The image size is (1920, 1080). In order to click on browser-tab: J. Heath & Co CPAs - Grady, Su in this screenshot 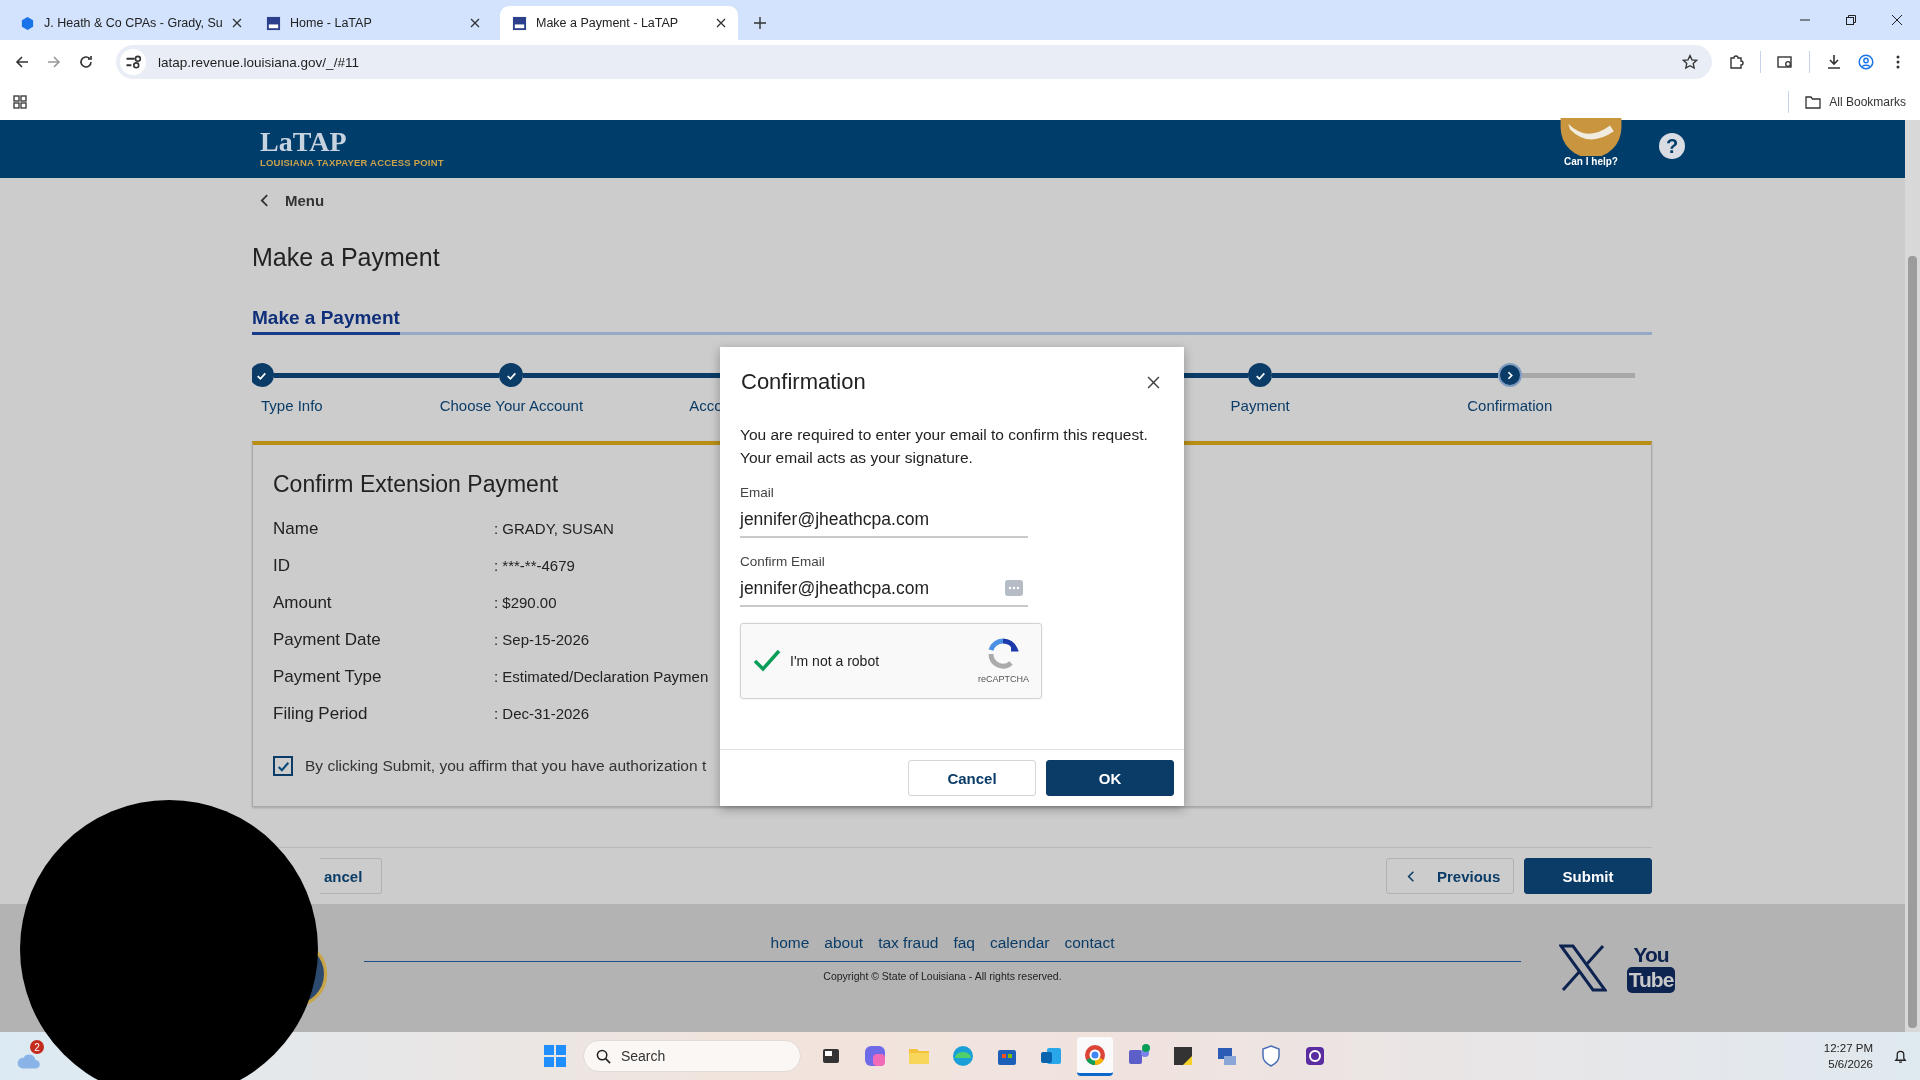, I will do `click(127, 23)`.